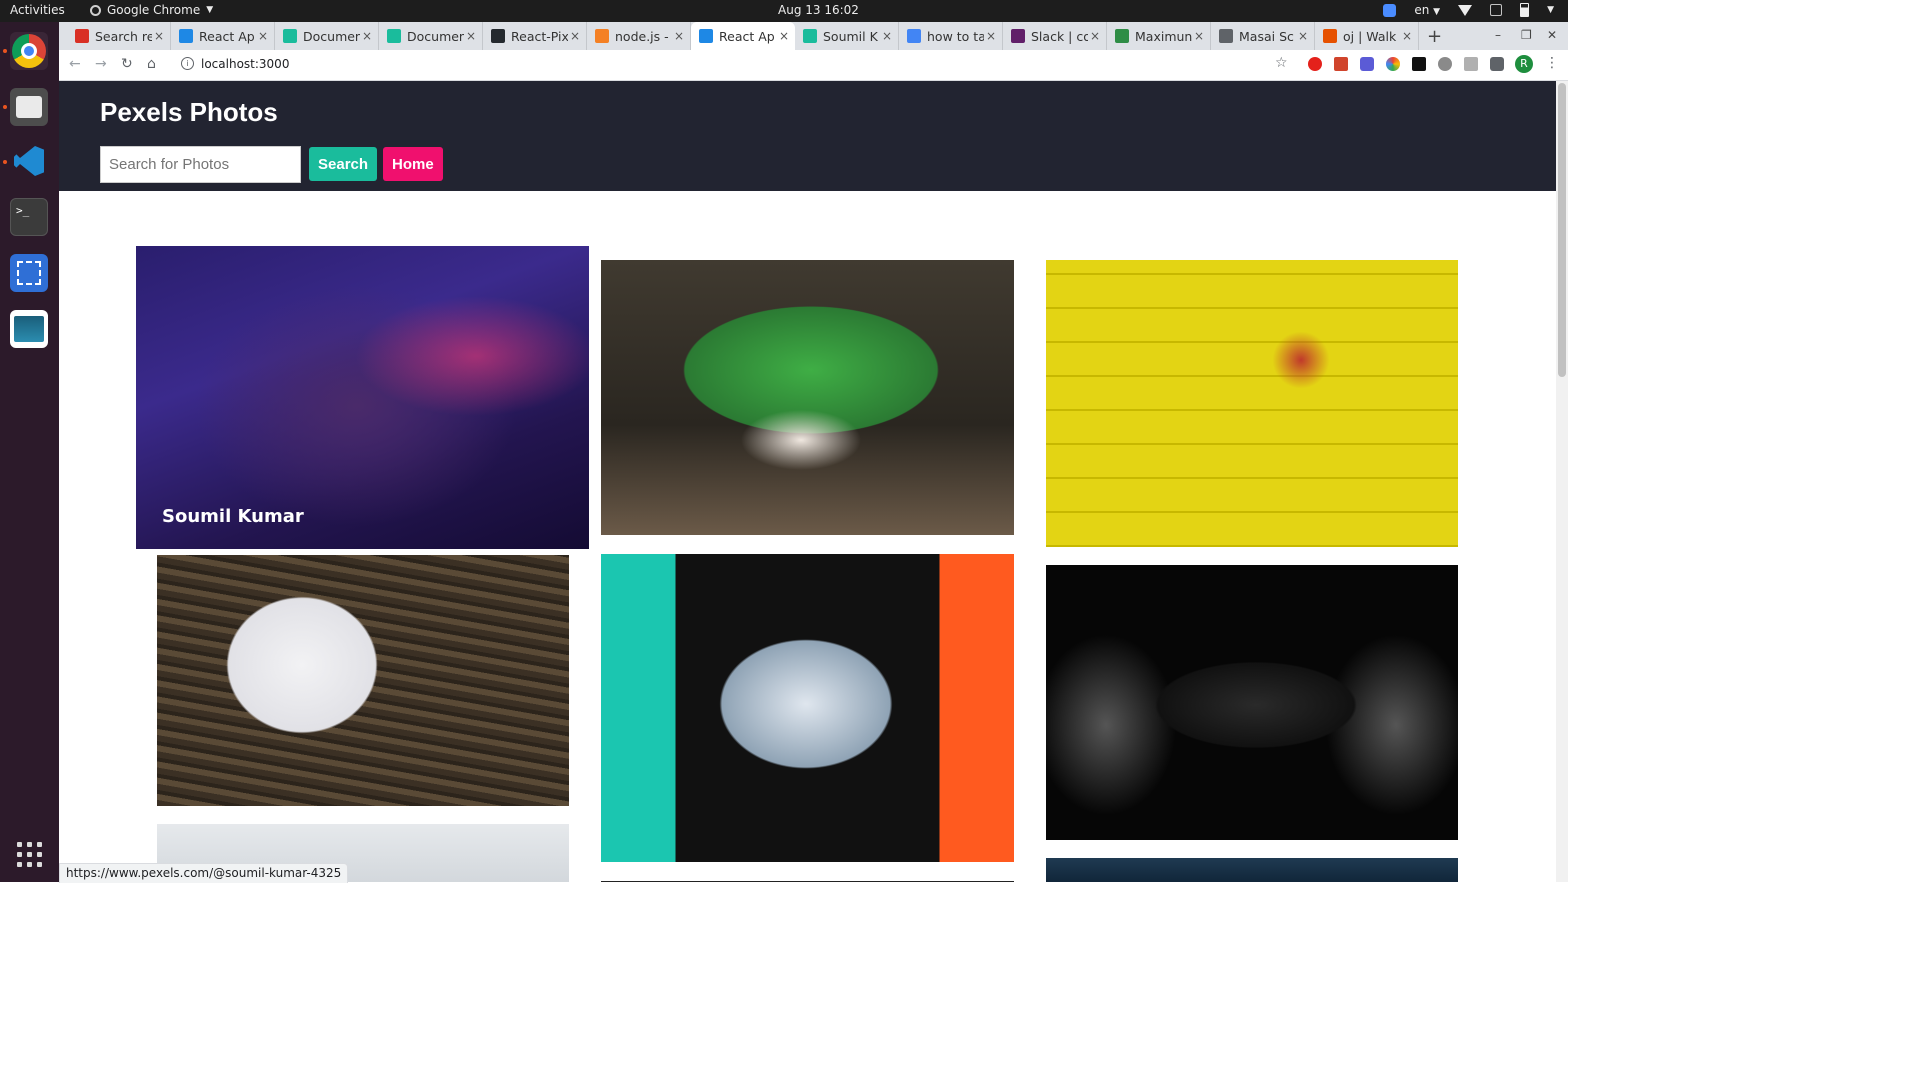 The image size is (1920, 1080). I want to click on terminal-dock-icon: >_, so click(29, 217).